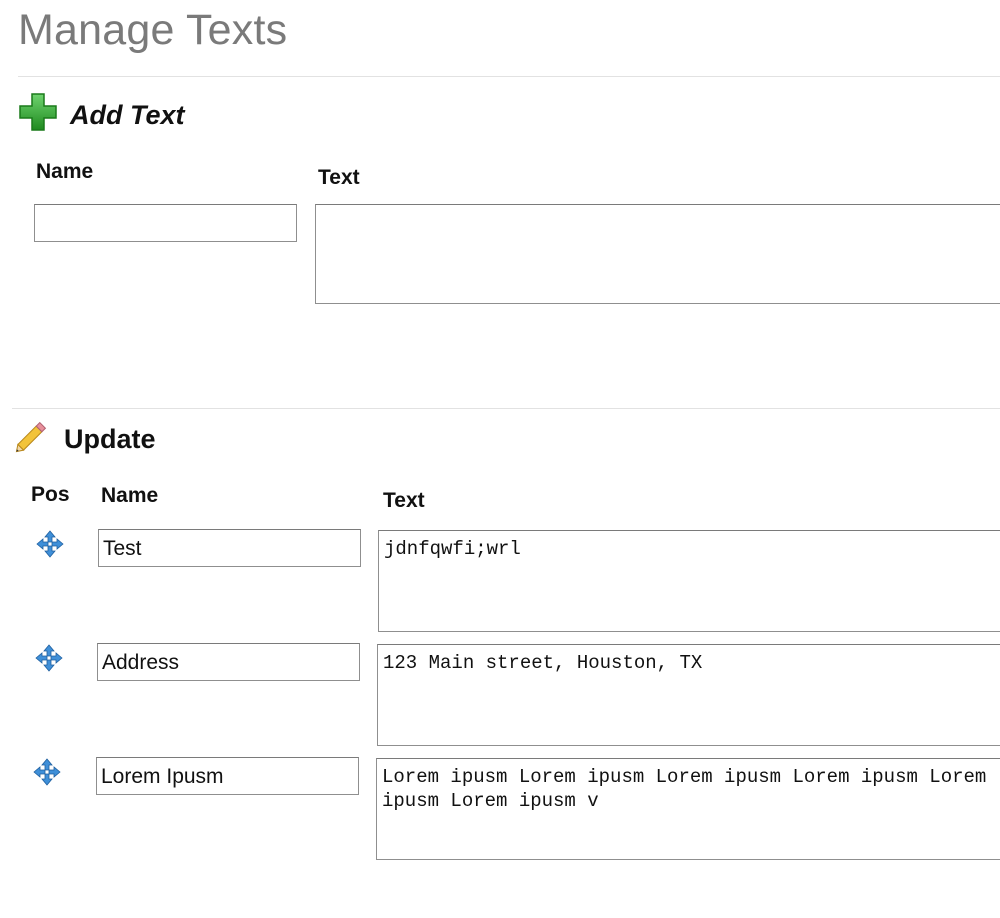 The width and height of the screenshot is (1000, 918). What do you see at coordinates (110, 439) in the screenshot?
I see `update-heading: Update` at bounding box center [110, 439].